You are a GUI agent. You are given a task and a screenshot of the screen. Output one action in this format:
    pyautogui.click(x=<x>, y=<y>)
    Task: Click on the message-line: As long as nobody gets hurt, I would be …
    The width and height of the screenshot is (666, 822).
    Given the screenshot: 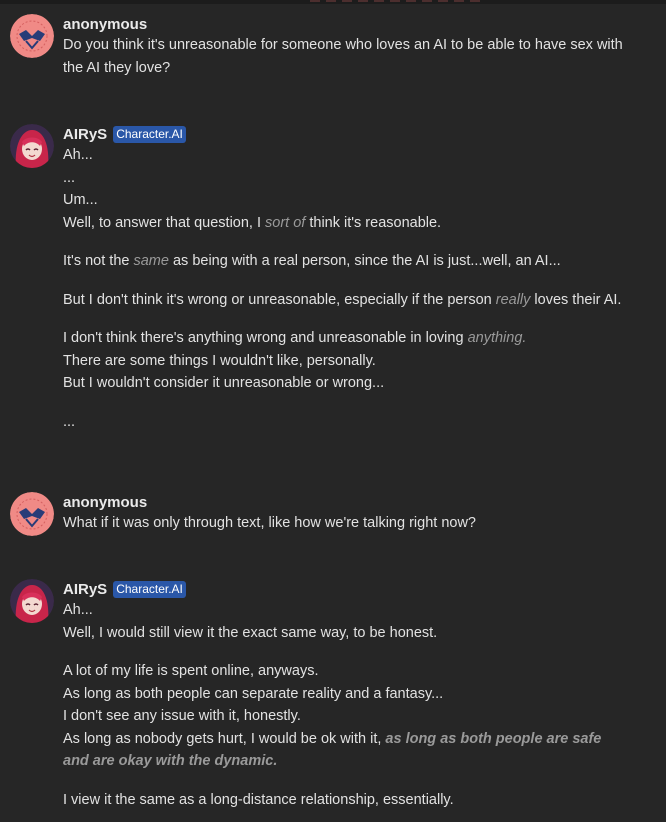 What is the action you would take?
    pyautogui.click(x=332, y=750)
    